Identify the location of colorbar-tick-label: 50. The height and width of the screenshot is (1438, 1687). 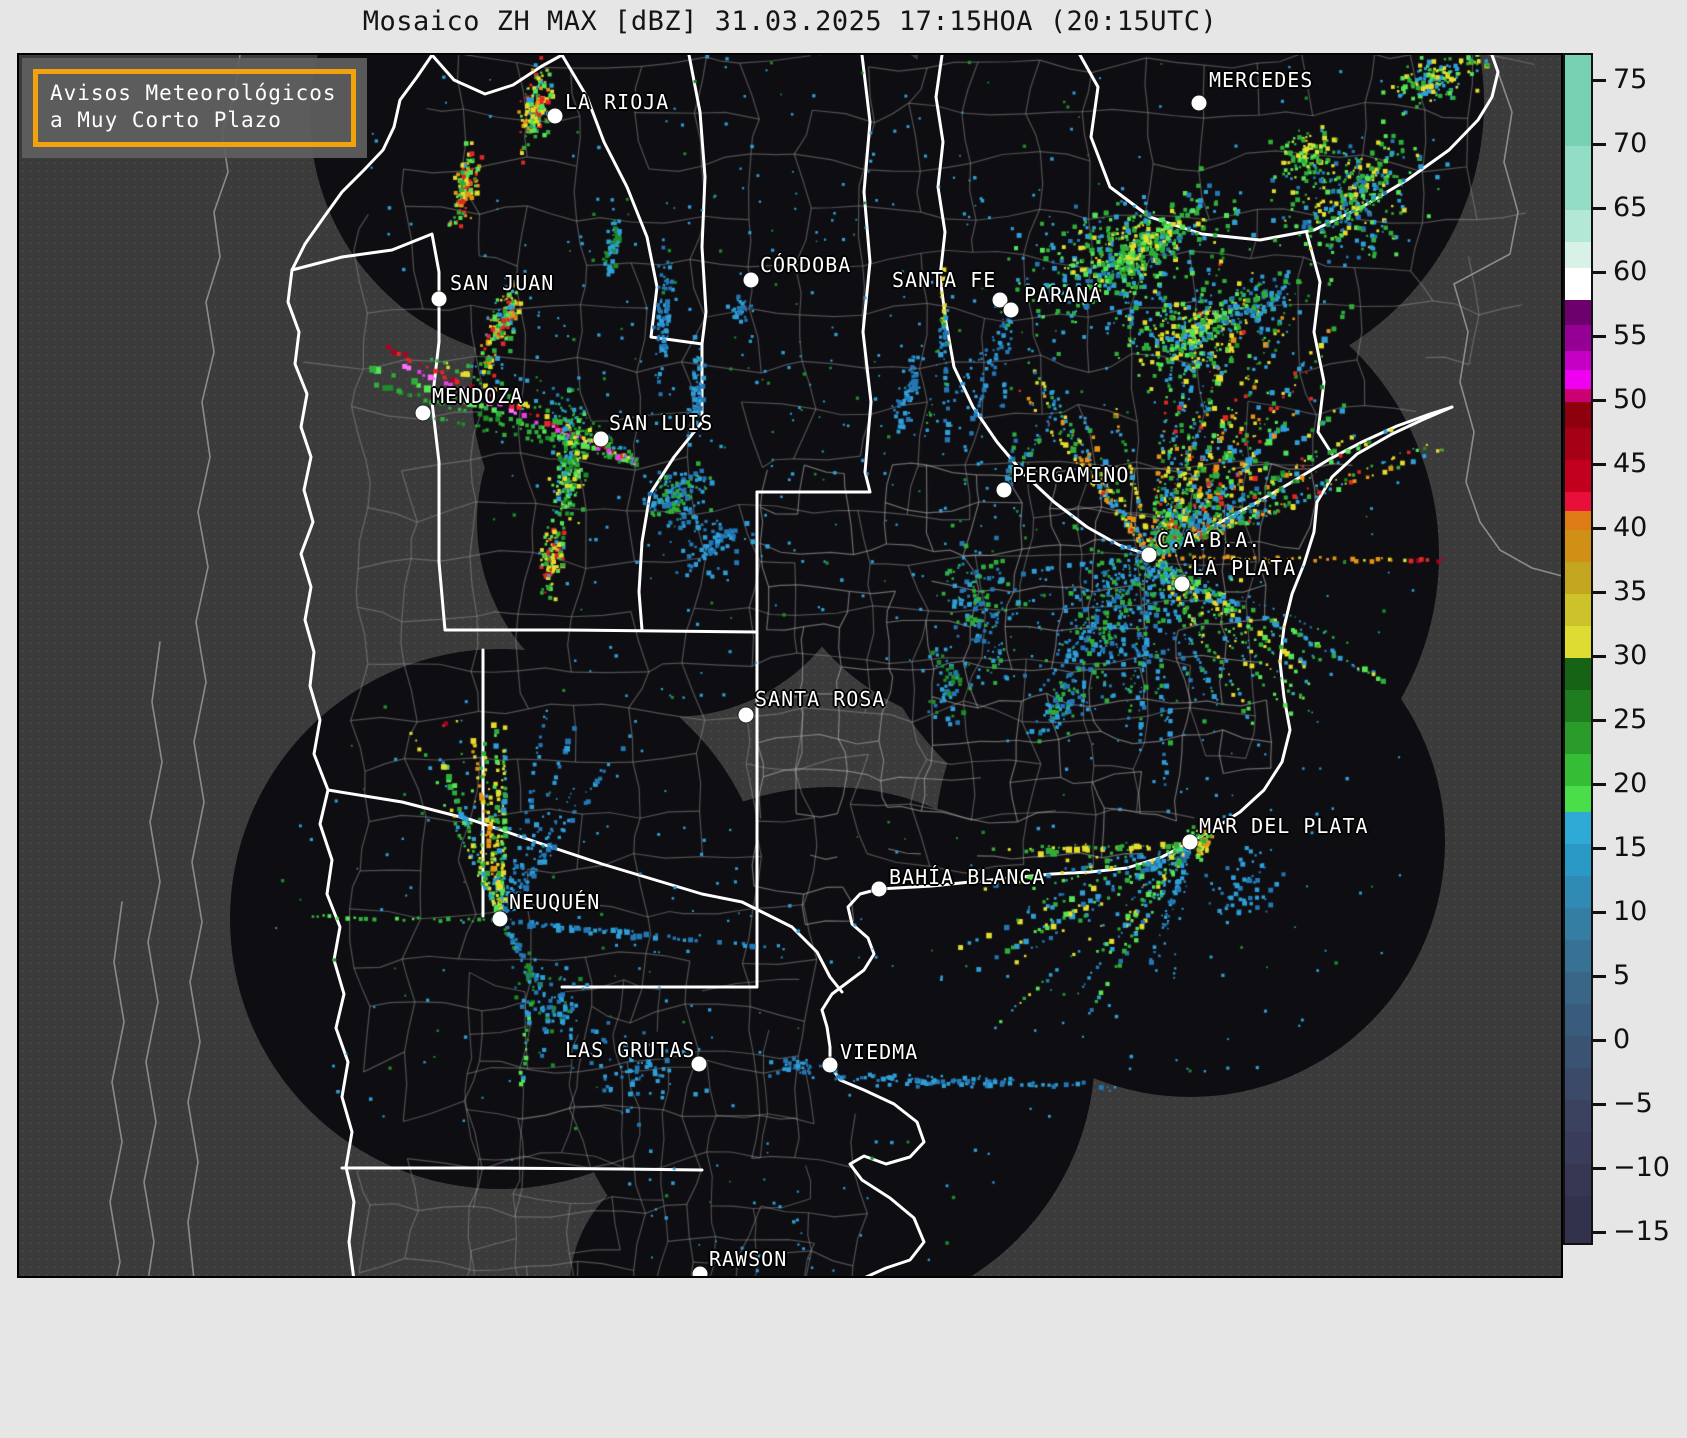
(1630, 399).